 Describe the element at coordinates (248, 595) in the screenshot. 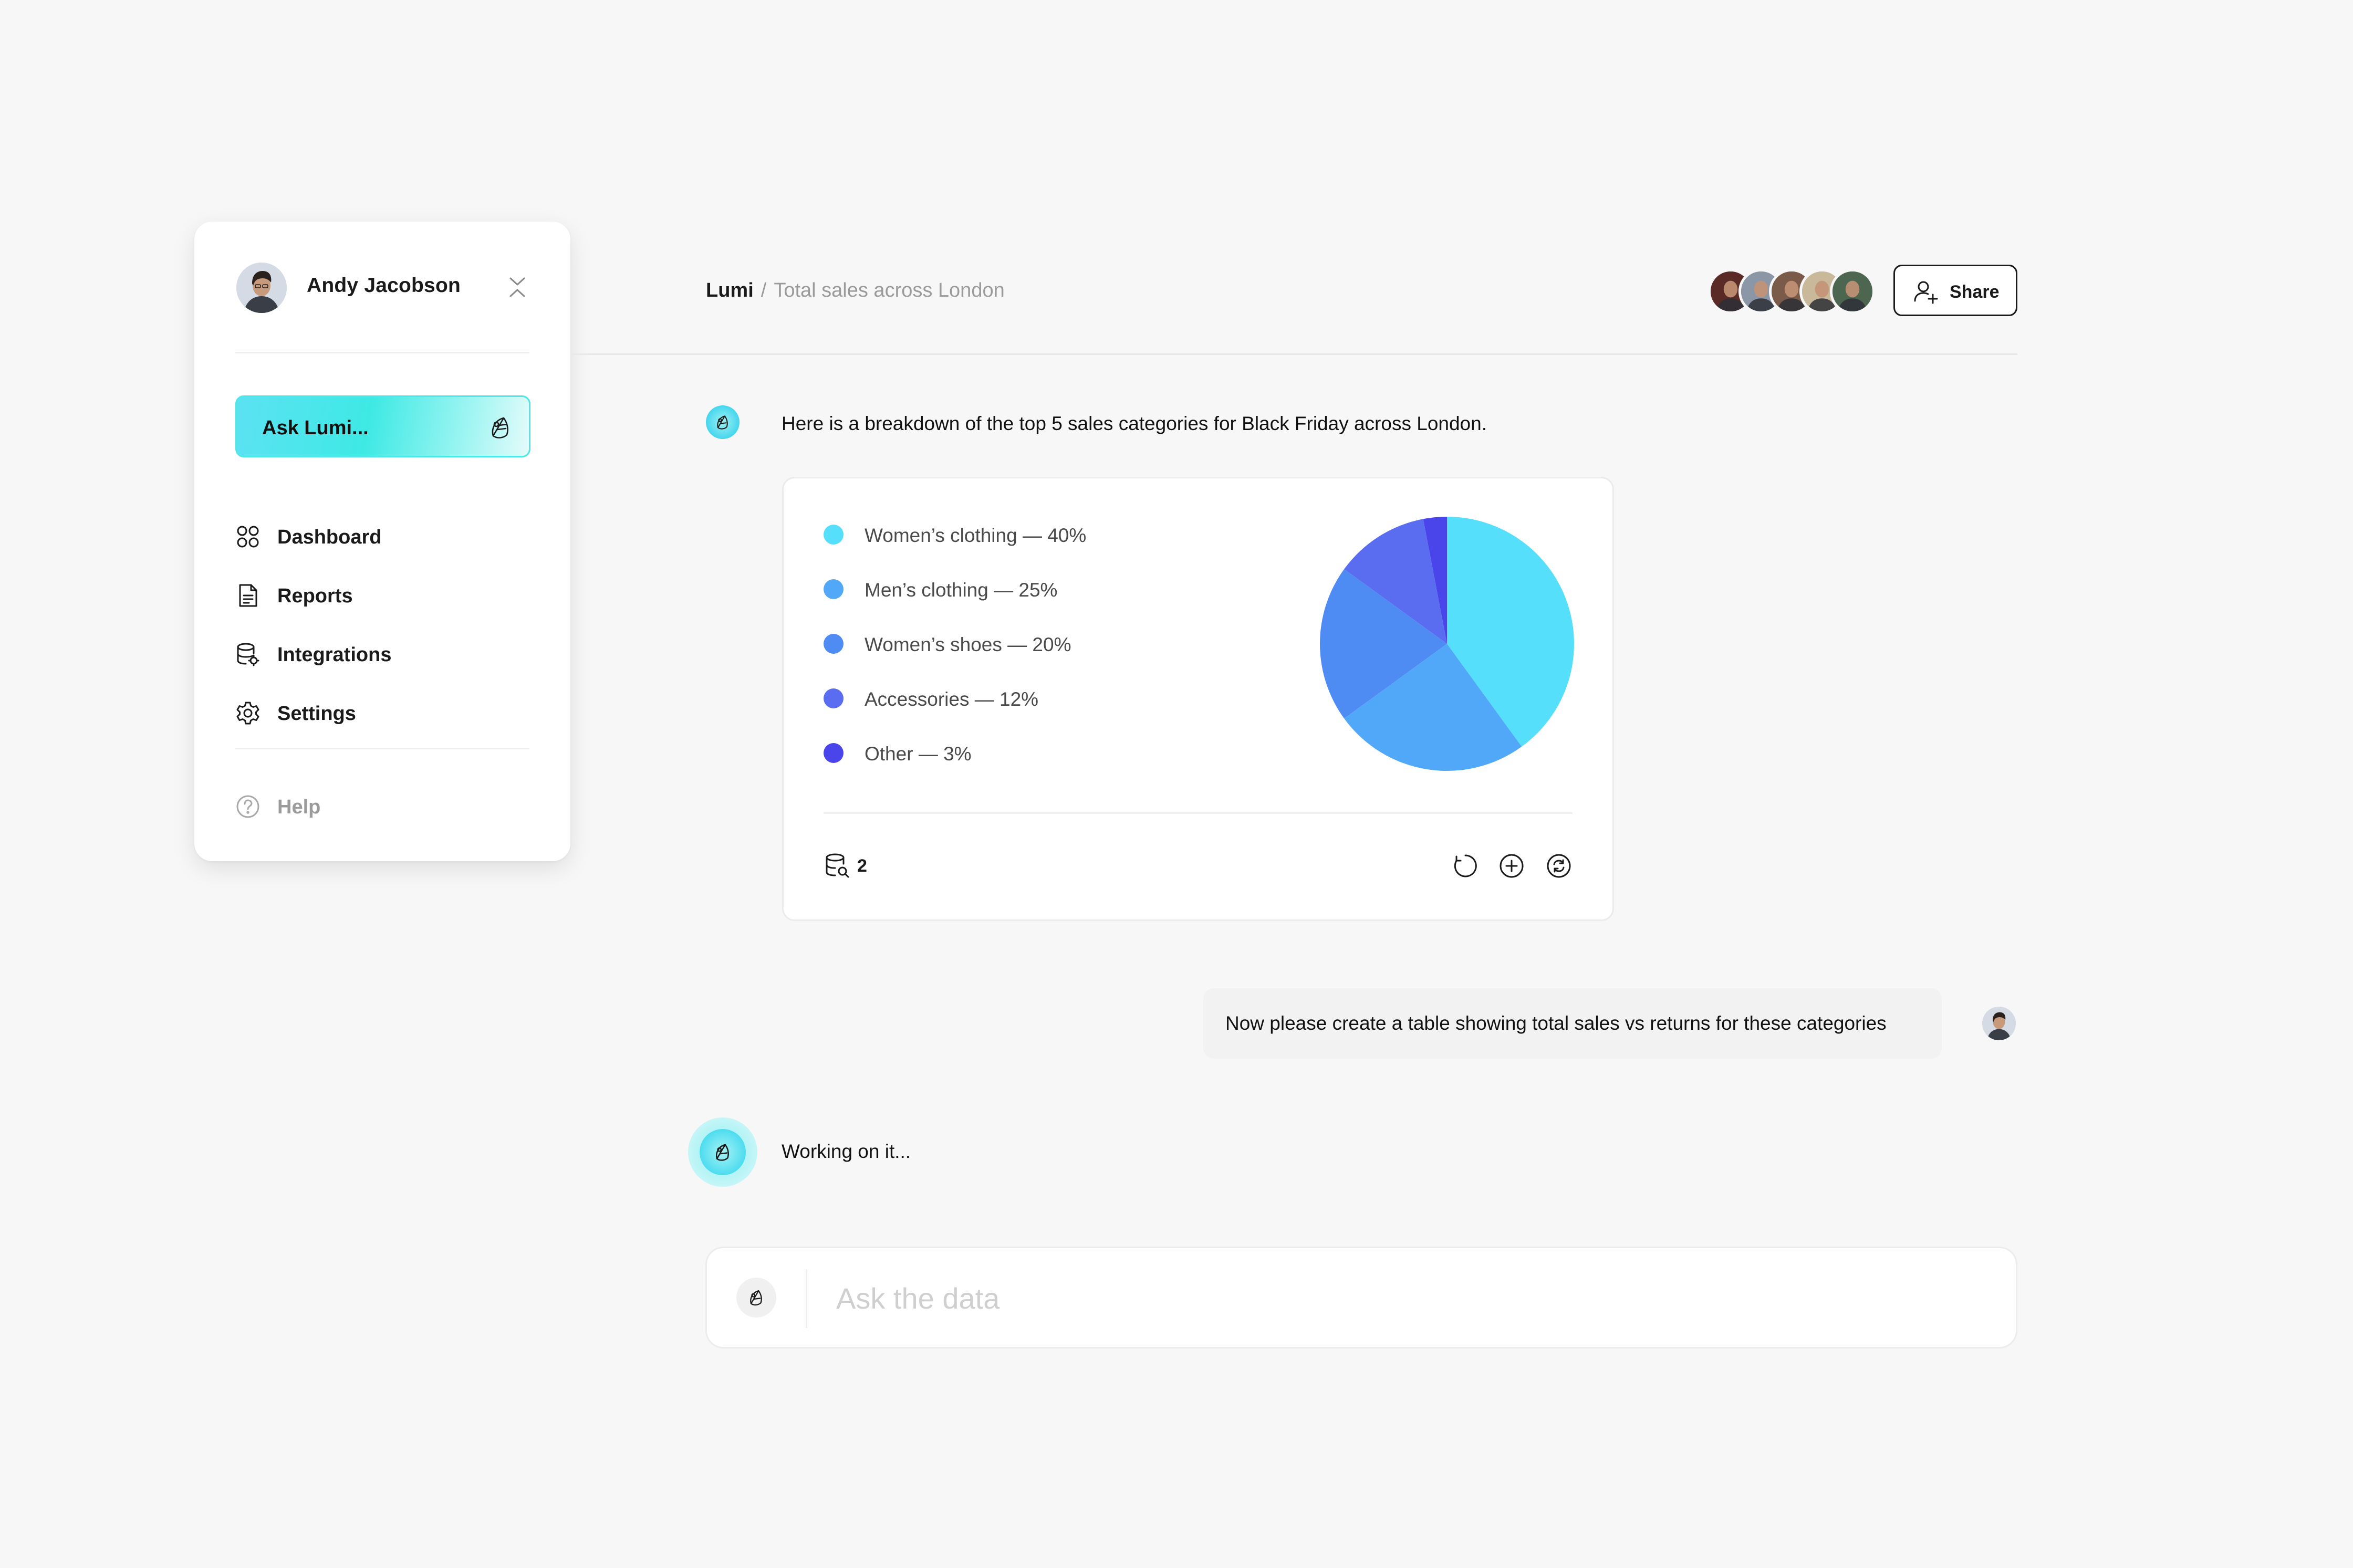

I see `document-icon` at that location.